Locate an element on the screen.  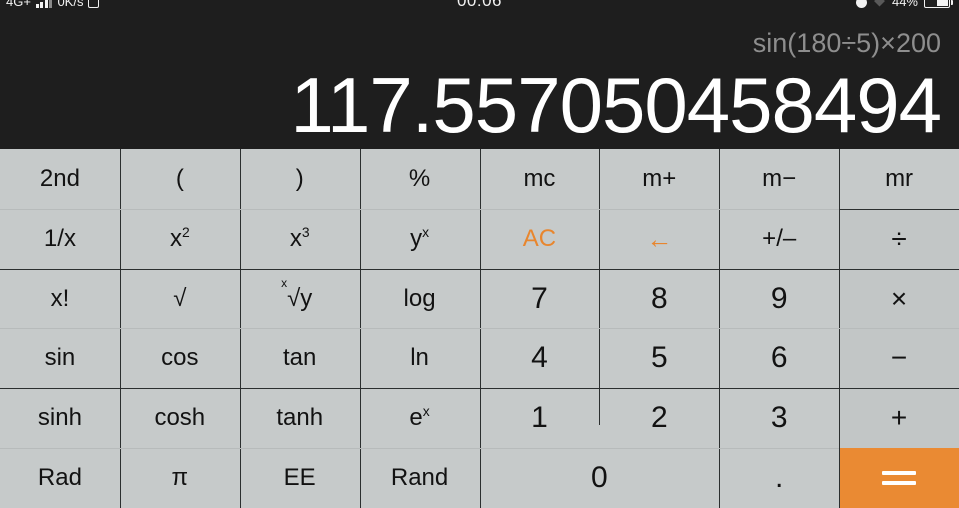
key-m-minus-label: m− is located at coordinates (779, 178).